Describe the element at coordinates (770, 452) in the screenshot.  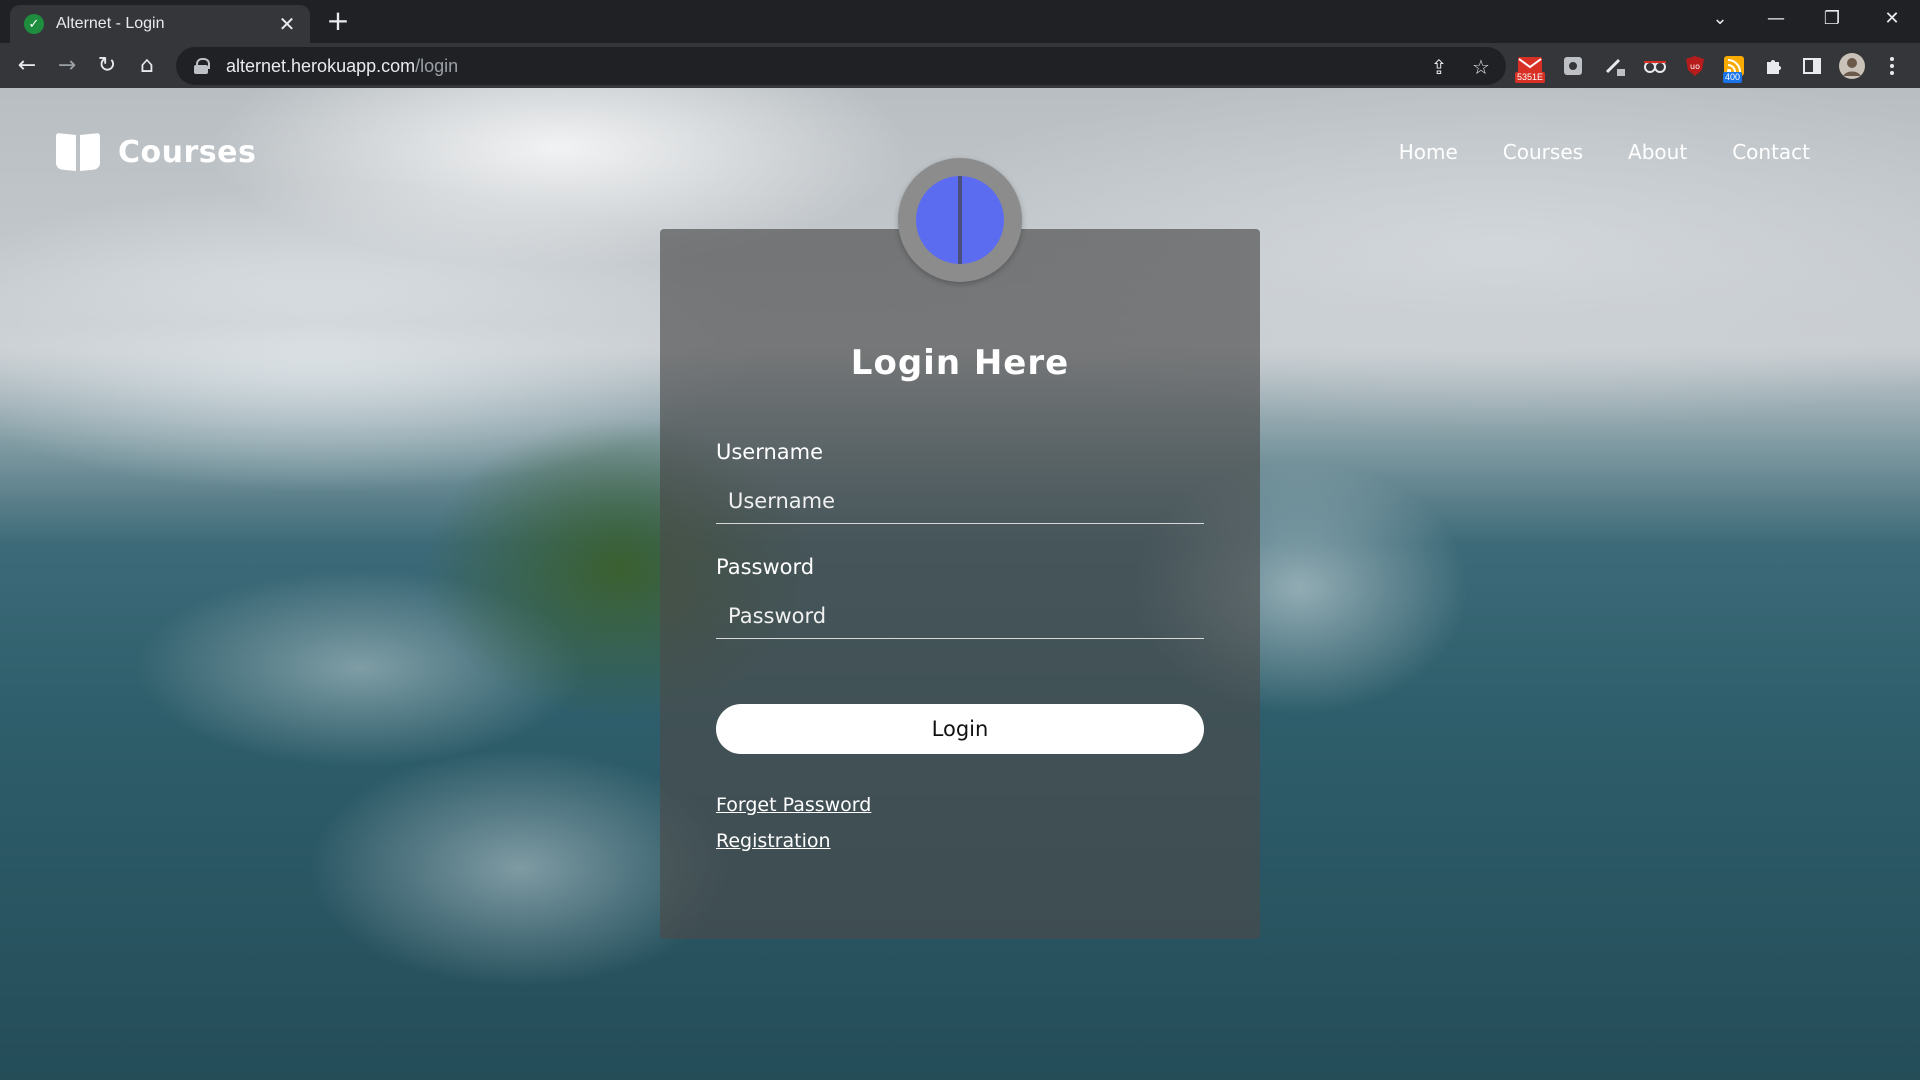
I see `username-label: Username` at that location.